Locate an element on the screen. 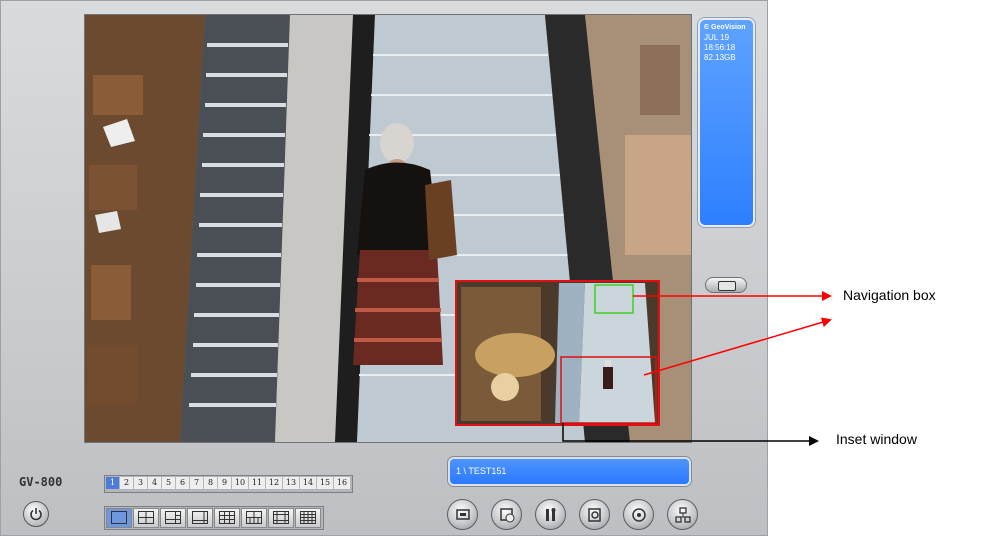  layout-1-view-button is located at coordinates (119, 518).